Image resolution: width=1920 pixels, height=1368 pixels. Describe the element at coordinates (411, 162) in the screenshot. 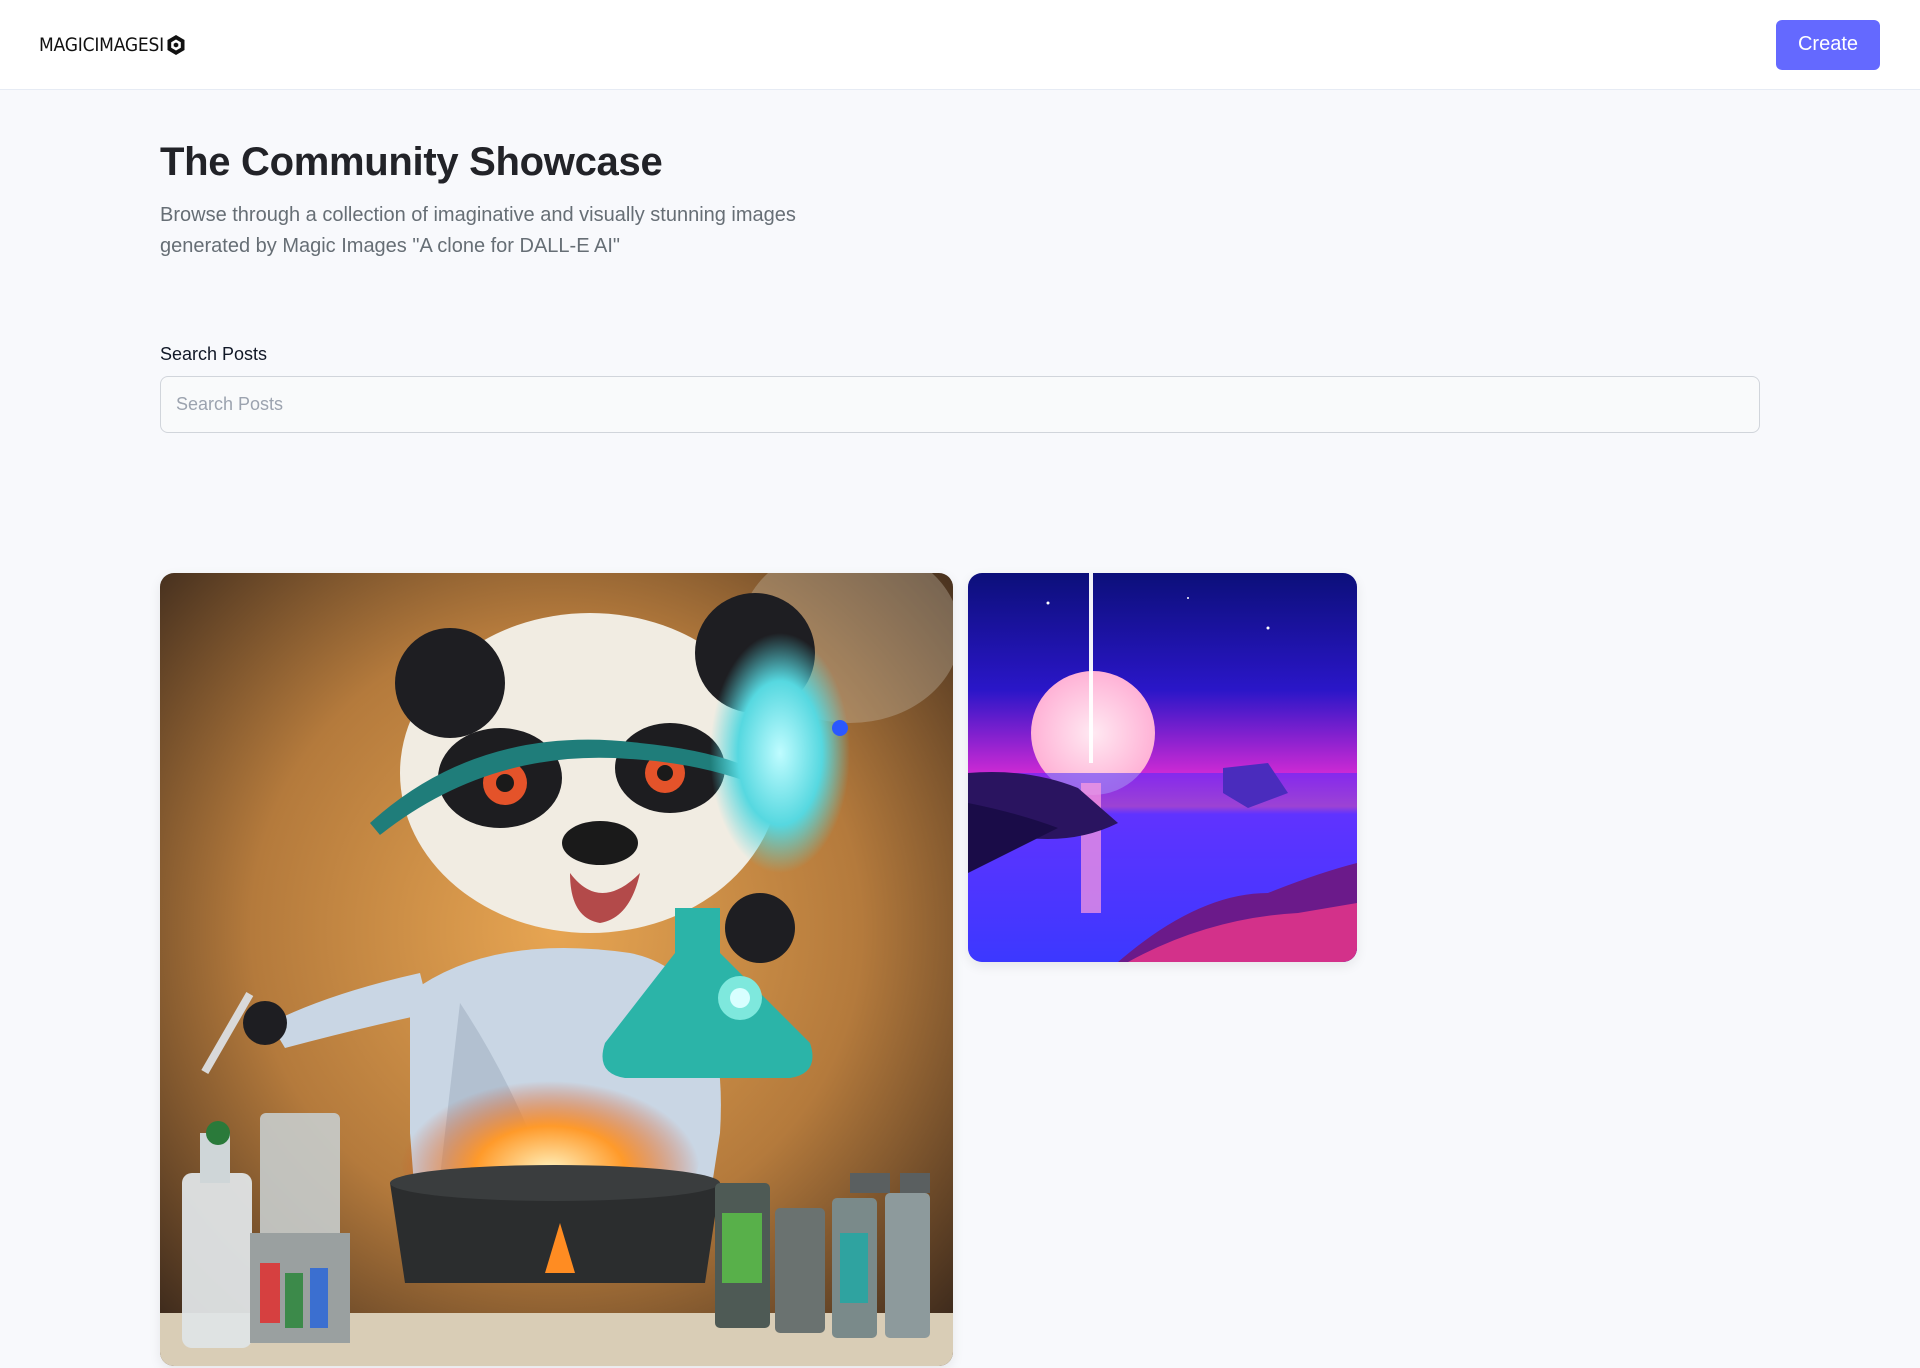

I see `page-title: The Community Showcase` at that location.